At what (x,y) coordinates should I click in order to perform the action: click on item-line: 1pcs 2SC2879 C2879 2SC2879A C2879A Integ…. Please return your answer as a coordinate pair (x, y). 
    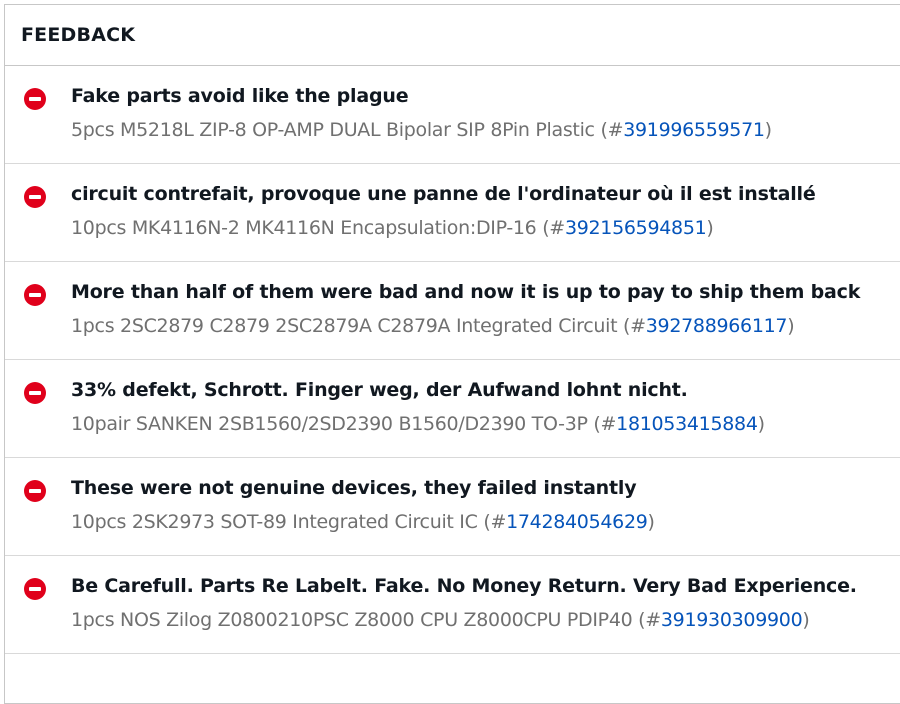
    Looking at the image, I should click on (433, 326).